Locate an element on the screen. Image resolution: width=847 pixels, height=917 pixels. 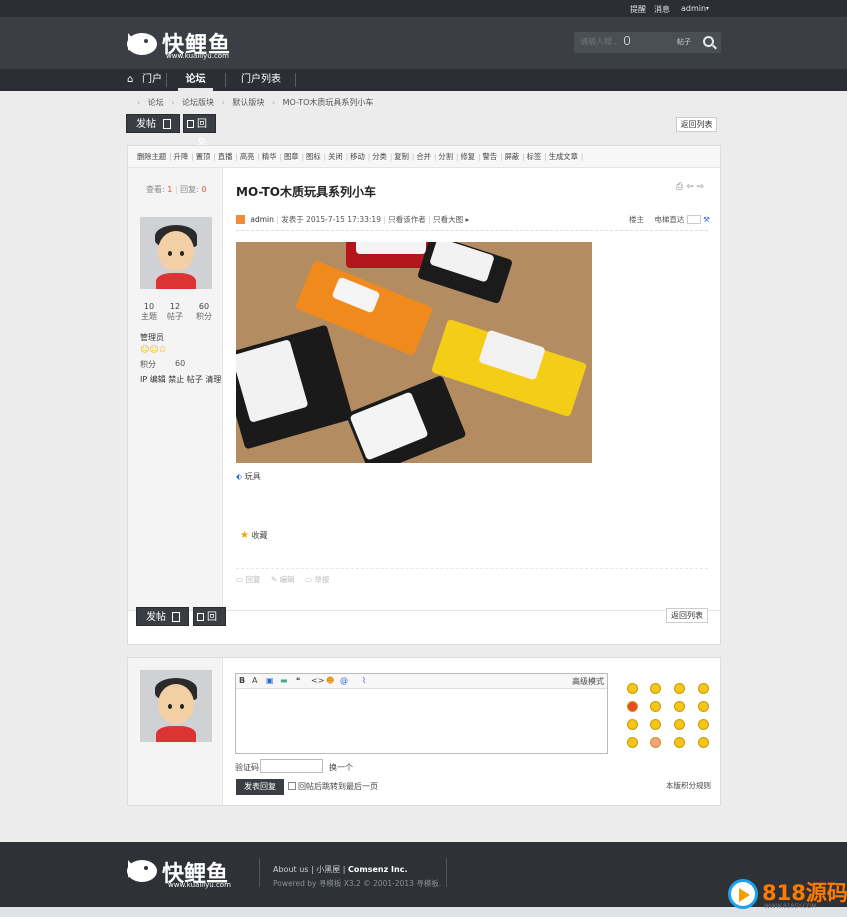
breadcrumb-forum: 论坛 is located at coordinates (156, 102).